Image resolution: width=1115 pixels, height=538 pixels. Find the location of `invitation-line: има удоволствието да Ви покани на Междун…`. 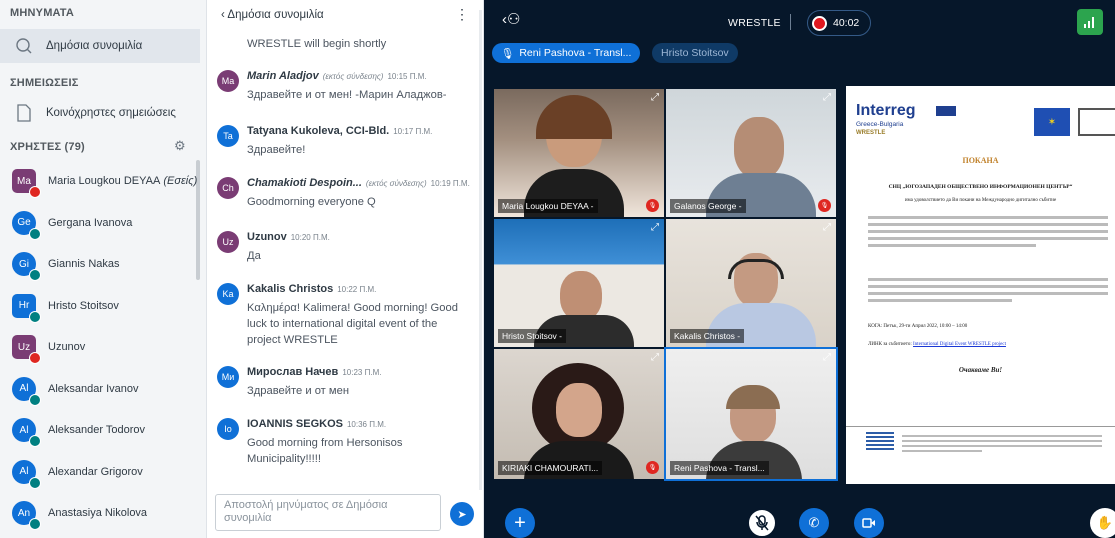

invitation-line: има удоволствието да Ви покани на Междун… is located at coordinates (980, 200).